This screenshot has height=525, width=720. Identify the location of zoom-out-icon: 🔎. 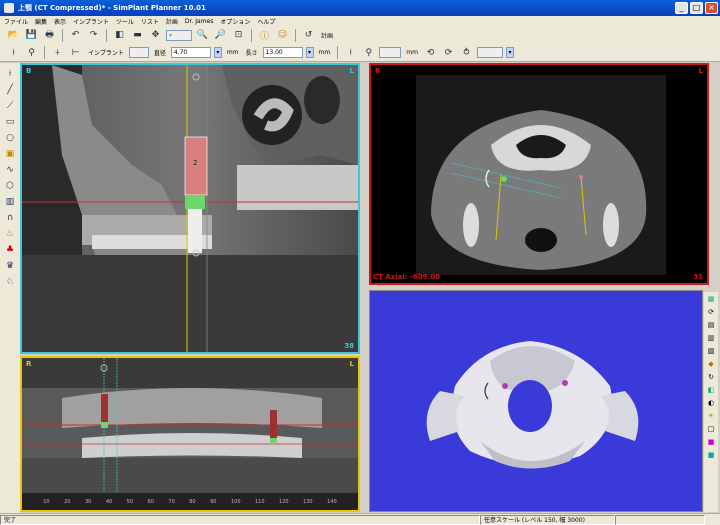
(220, 35).